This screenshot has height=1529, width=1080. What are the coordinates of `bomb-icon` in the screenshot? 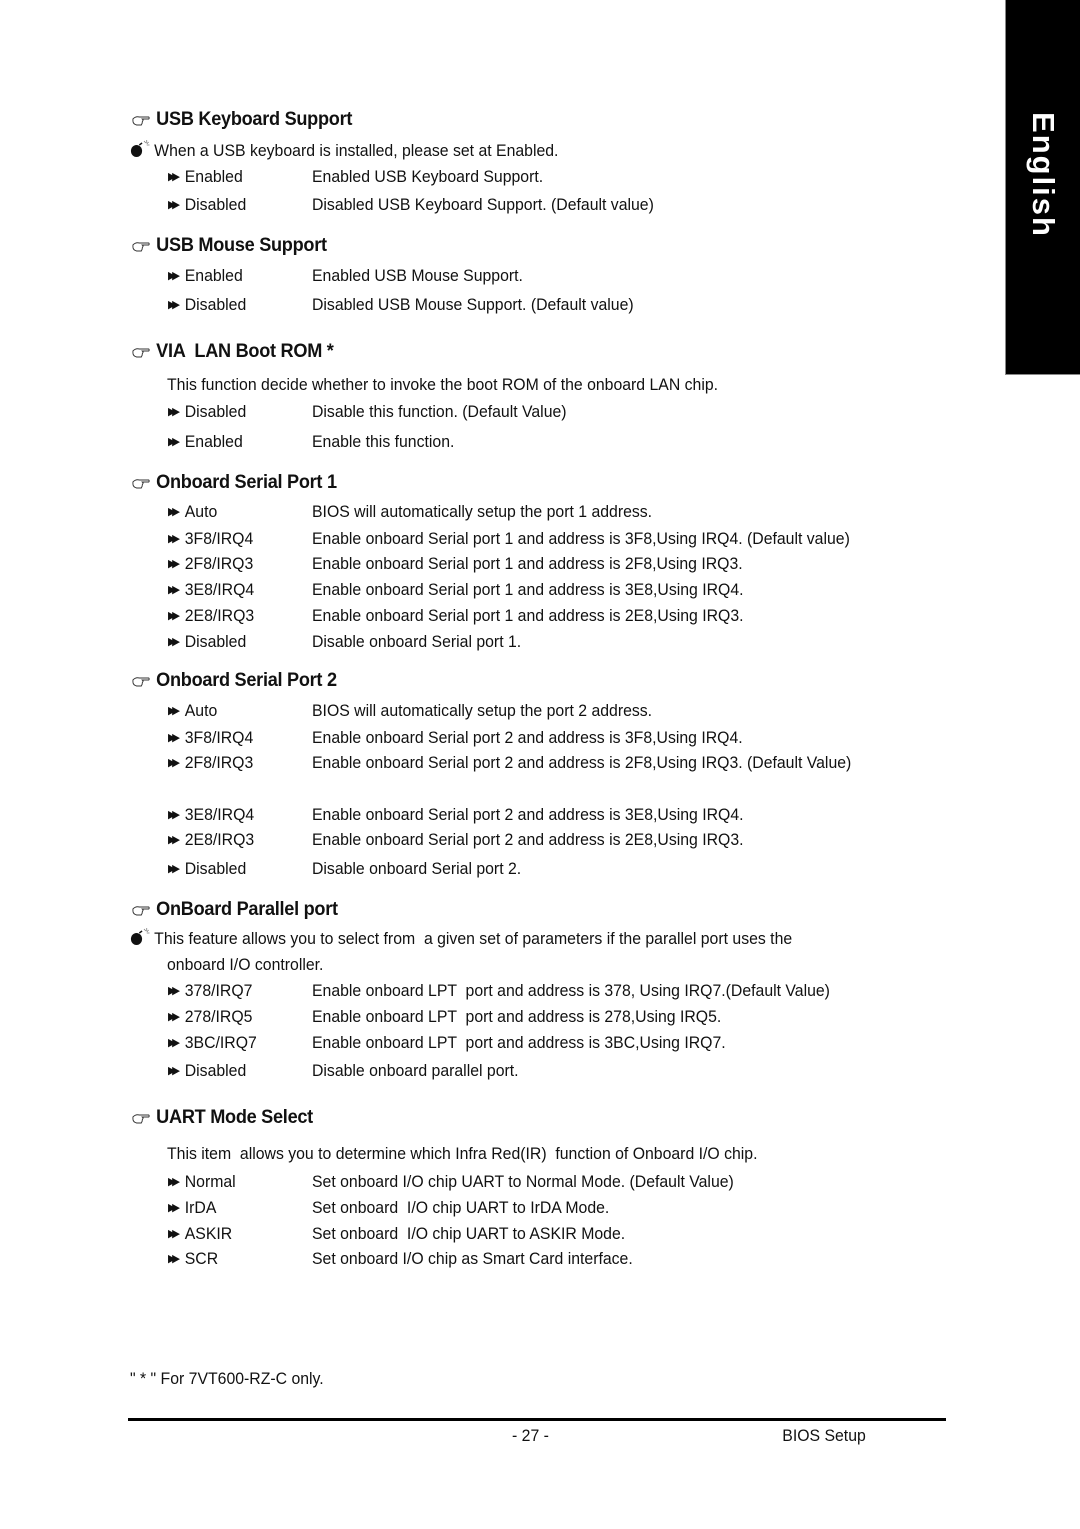 It's located at (142, 939).